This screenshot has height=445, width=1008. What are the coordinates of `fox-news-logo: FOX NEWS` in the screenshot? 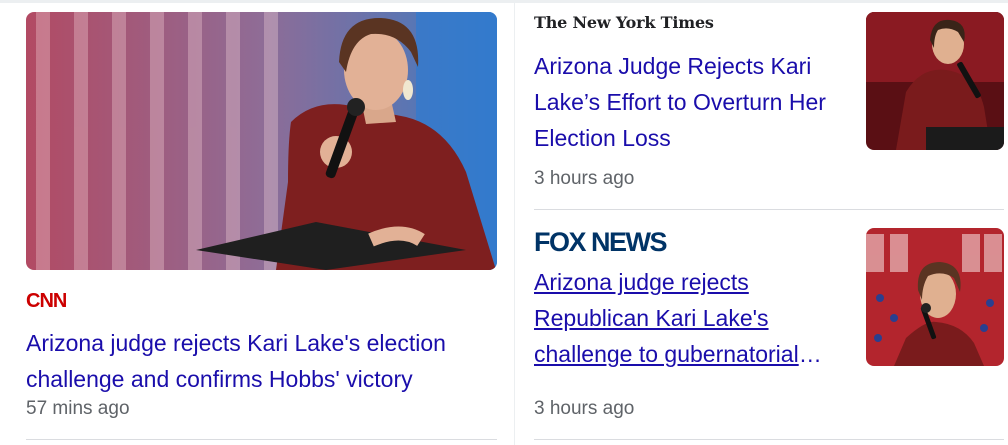 It's located at (609, 241).